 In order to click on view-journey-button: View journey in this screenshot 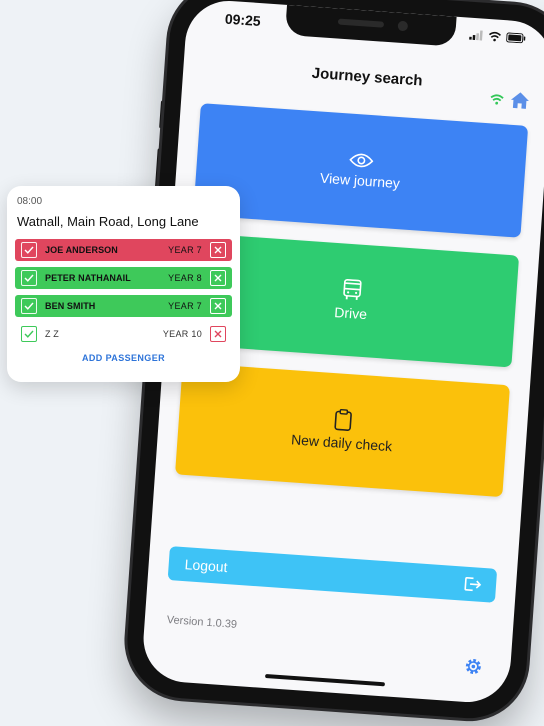, I will do `click(361, 170)`.